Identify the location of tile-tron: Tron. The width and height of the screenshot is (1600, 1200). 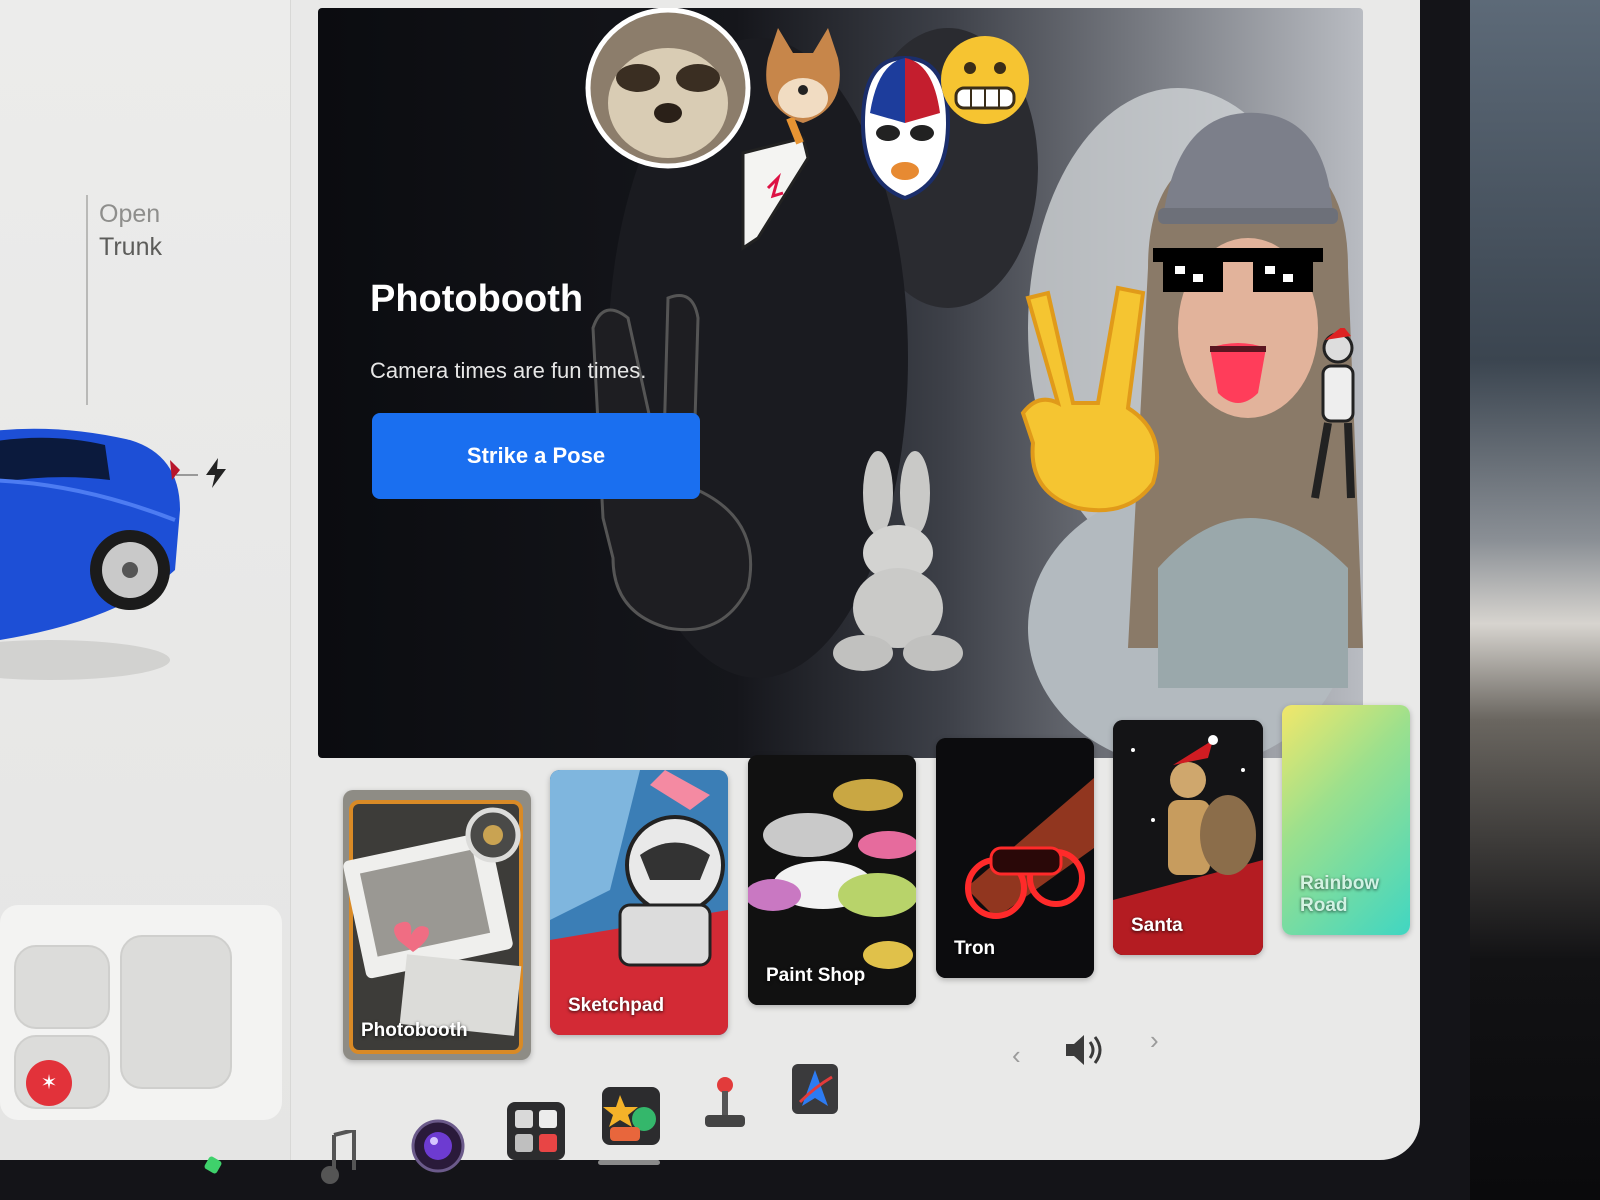
(1015, 858).